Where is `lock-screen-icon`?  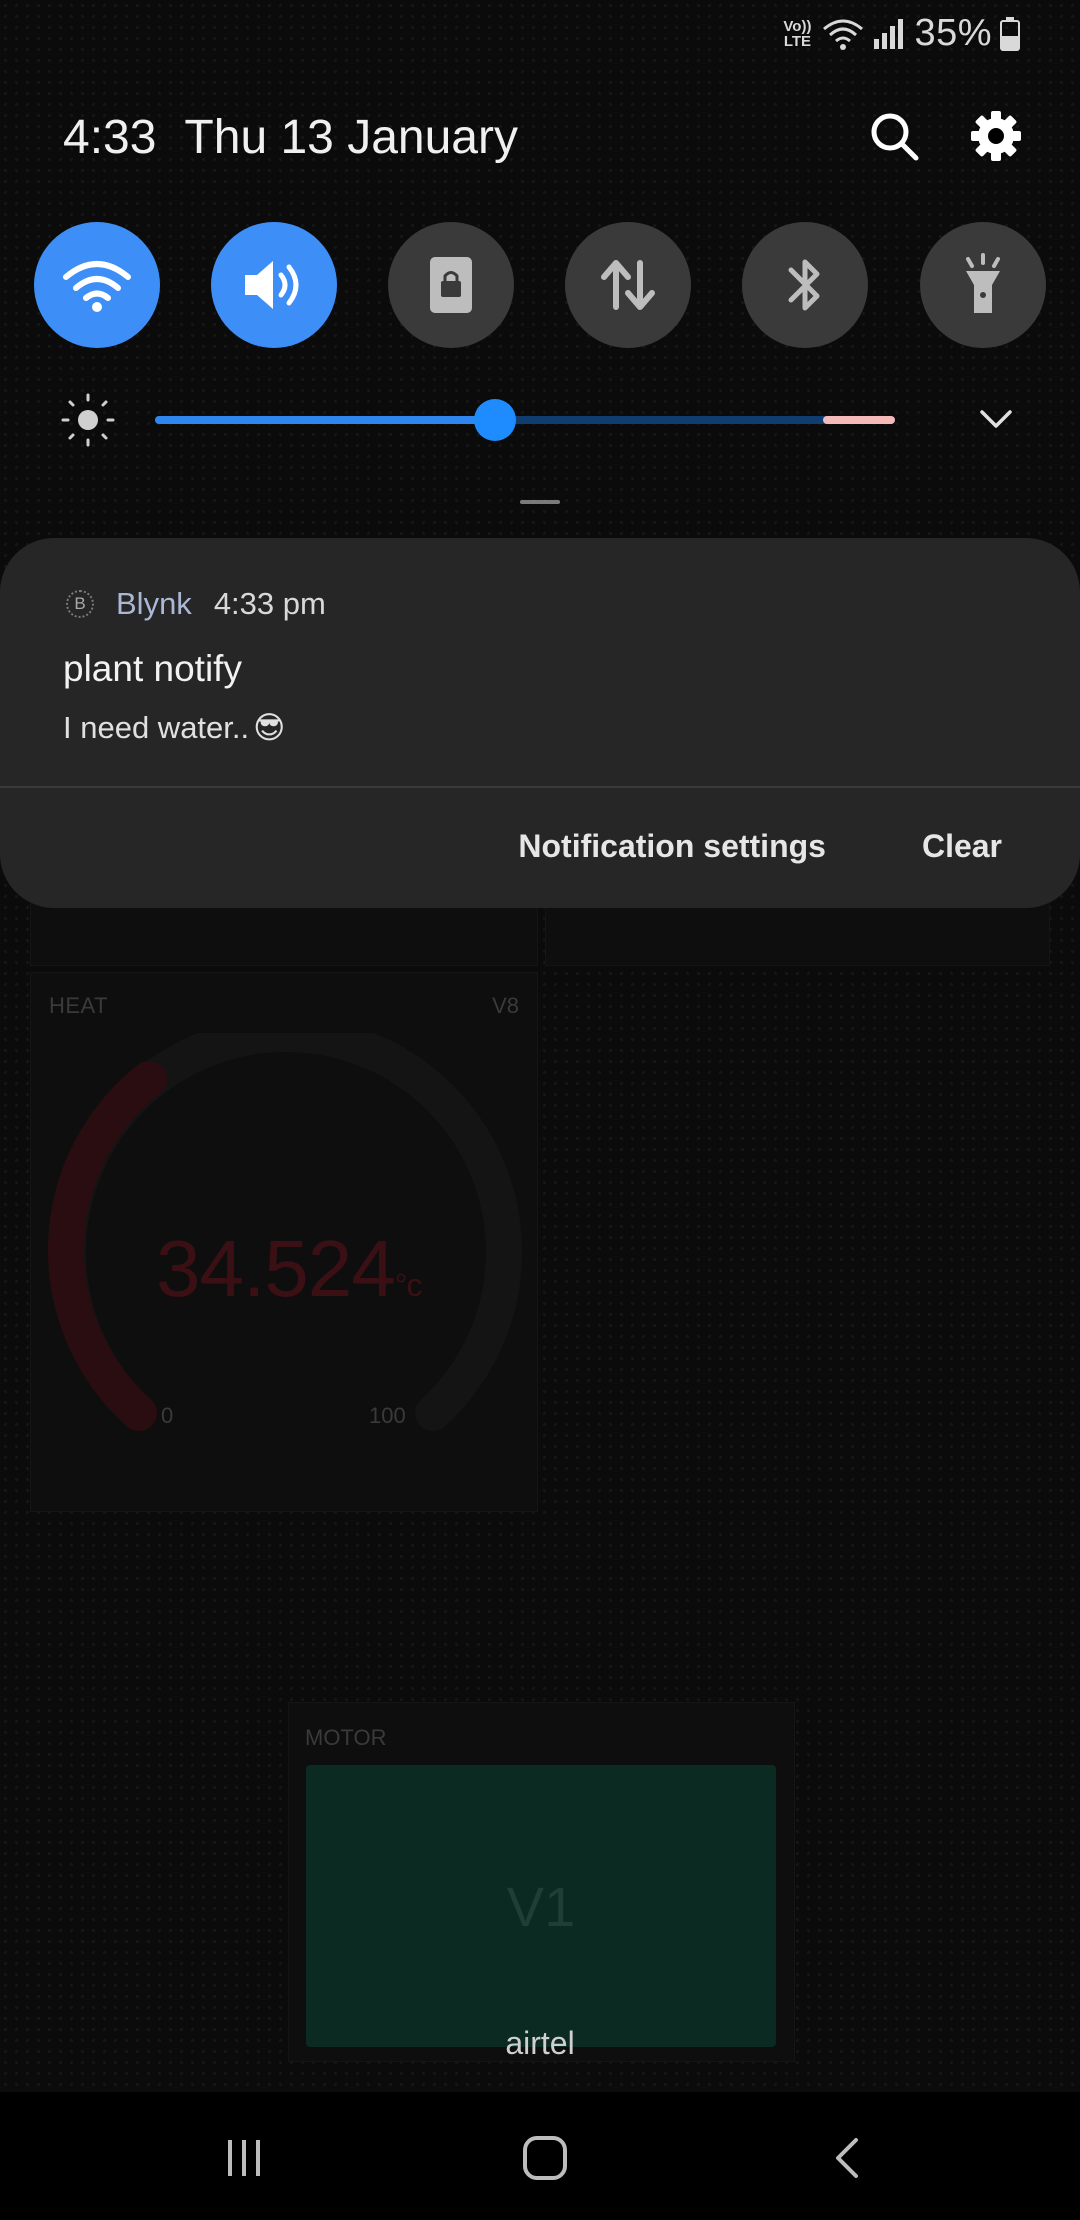 lock-screen-icon is located at coordinates (451, 285).